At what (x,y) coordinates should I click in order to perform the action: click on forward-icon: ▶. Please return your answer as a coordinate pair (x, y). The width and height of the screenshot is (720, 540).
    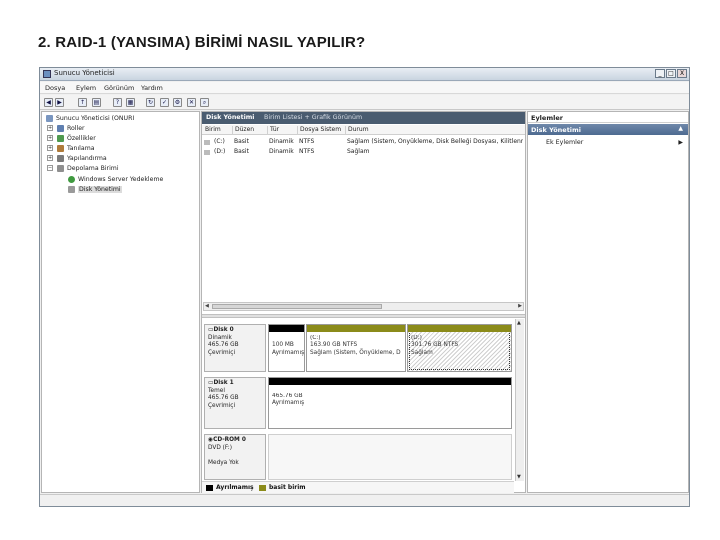
    Looking at the image, I should click on (59, 102).